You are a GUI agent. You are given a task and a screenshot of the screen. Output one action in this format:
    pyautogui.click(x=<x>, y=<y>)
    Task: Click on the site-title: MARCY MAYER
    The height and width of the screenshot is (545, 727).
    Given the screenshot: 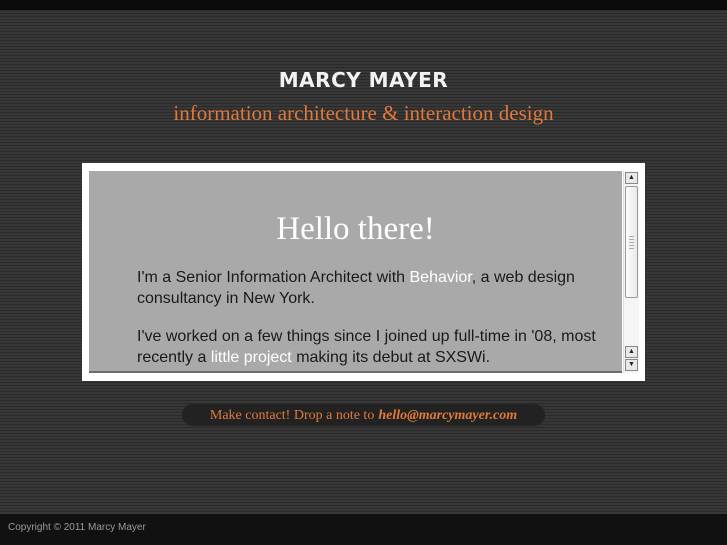 What is the action you would take?
    pyautogui.click(x=363, y=80)
    